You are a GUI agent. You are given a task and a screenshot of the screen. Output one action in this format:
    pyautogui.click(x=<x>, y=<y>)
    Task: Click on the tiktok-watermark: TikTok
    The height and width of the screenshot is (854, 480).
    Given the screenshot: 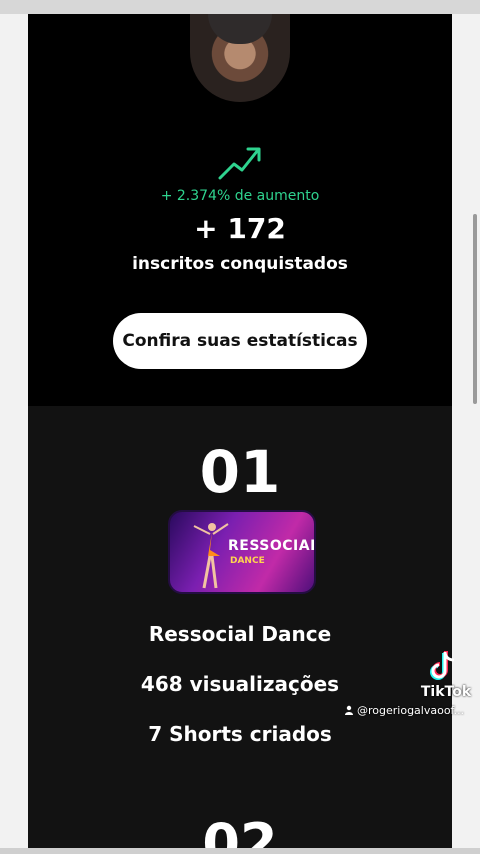 What is the action you would take?
    pyautogui.click(x=445, y=680)
    